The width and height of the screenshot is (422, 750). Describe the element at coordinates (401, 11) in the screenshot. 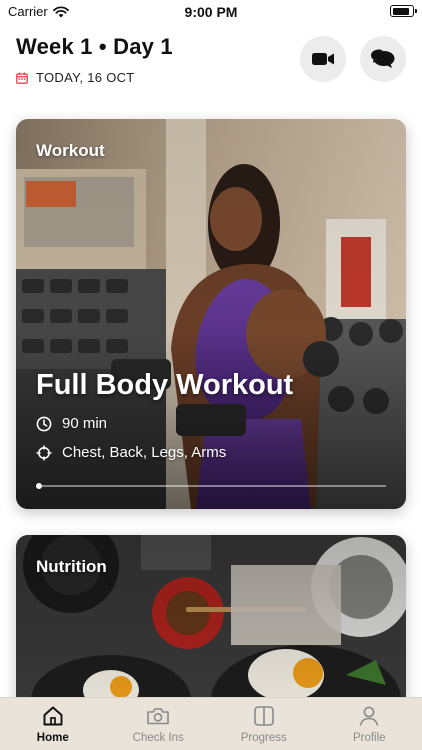

I see `battery-level` at that location.